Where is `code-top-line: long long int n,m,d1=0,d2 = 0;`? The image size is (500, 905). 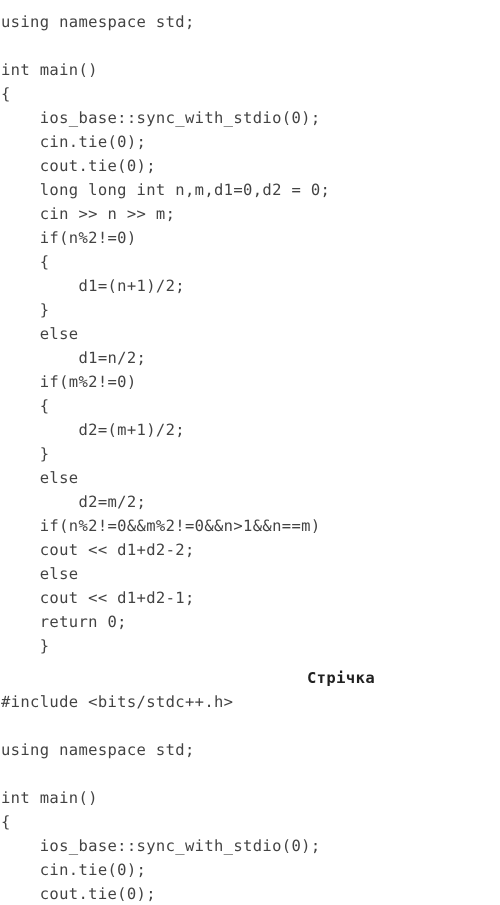
code-top-line: long long int n,m,d1=0,d2 = 0; is located at coordinates (166, 190).